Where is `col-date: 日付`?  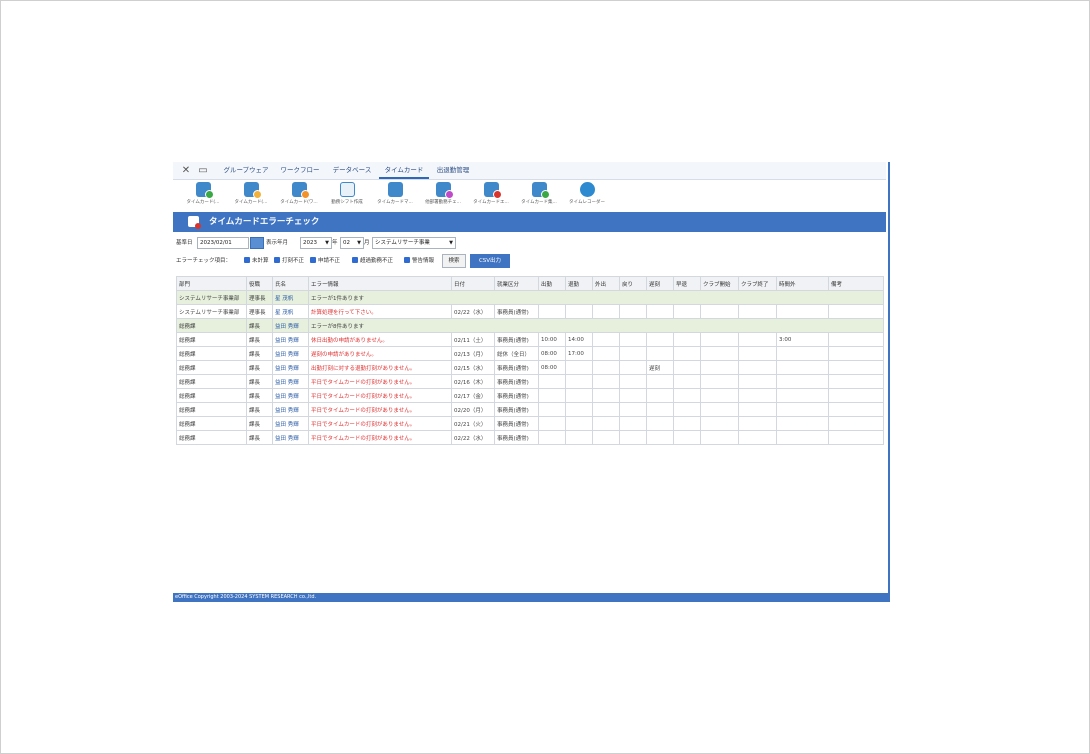
col-date: 日付 is located at coordinates (473, 283).